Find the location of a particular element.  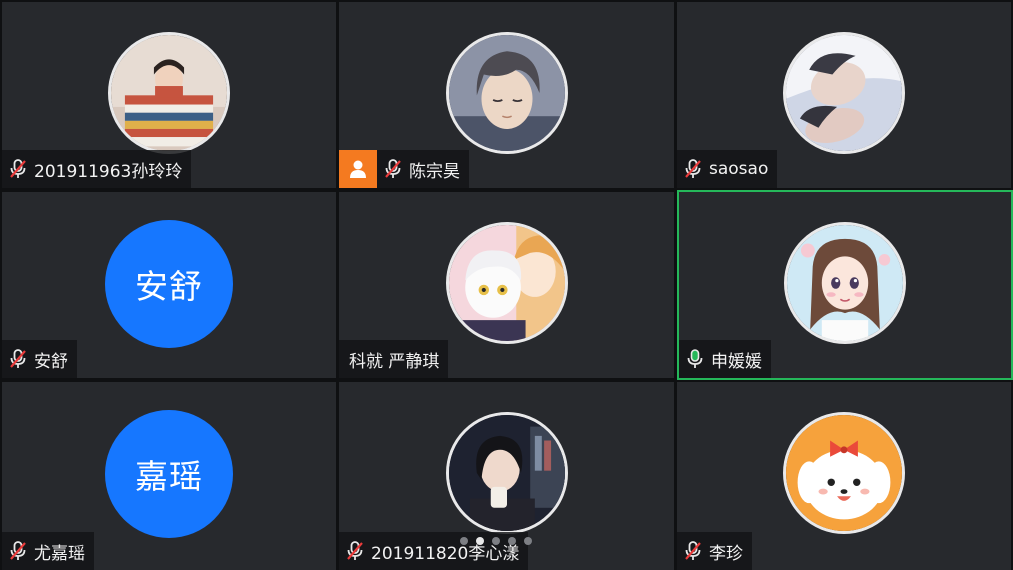

participant-name-tag: 科就 严静琪 is located at coordinates (394, 359).